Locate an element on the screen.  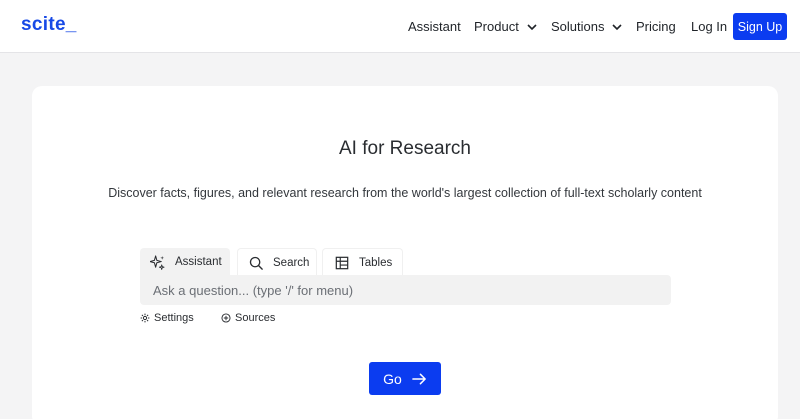
tab-search-label: Search is located at coordinates (291, 262).